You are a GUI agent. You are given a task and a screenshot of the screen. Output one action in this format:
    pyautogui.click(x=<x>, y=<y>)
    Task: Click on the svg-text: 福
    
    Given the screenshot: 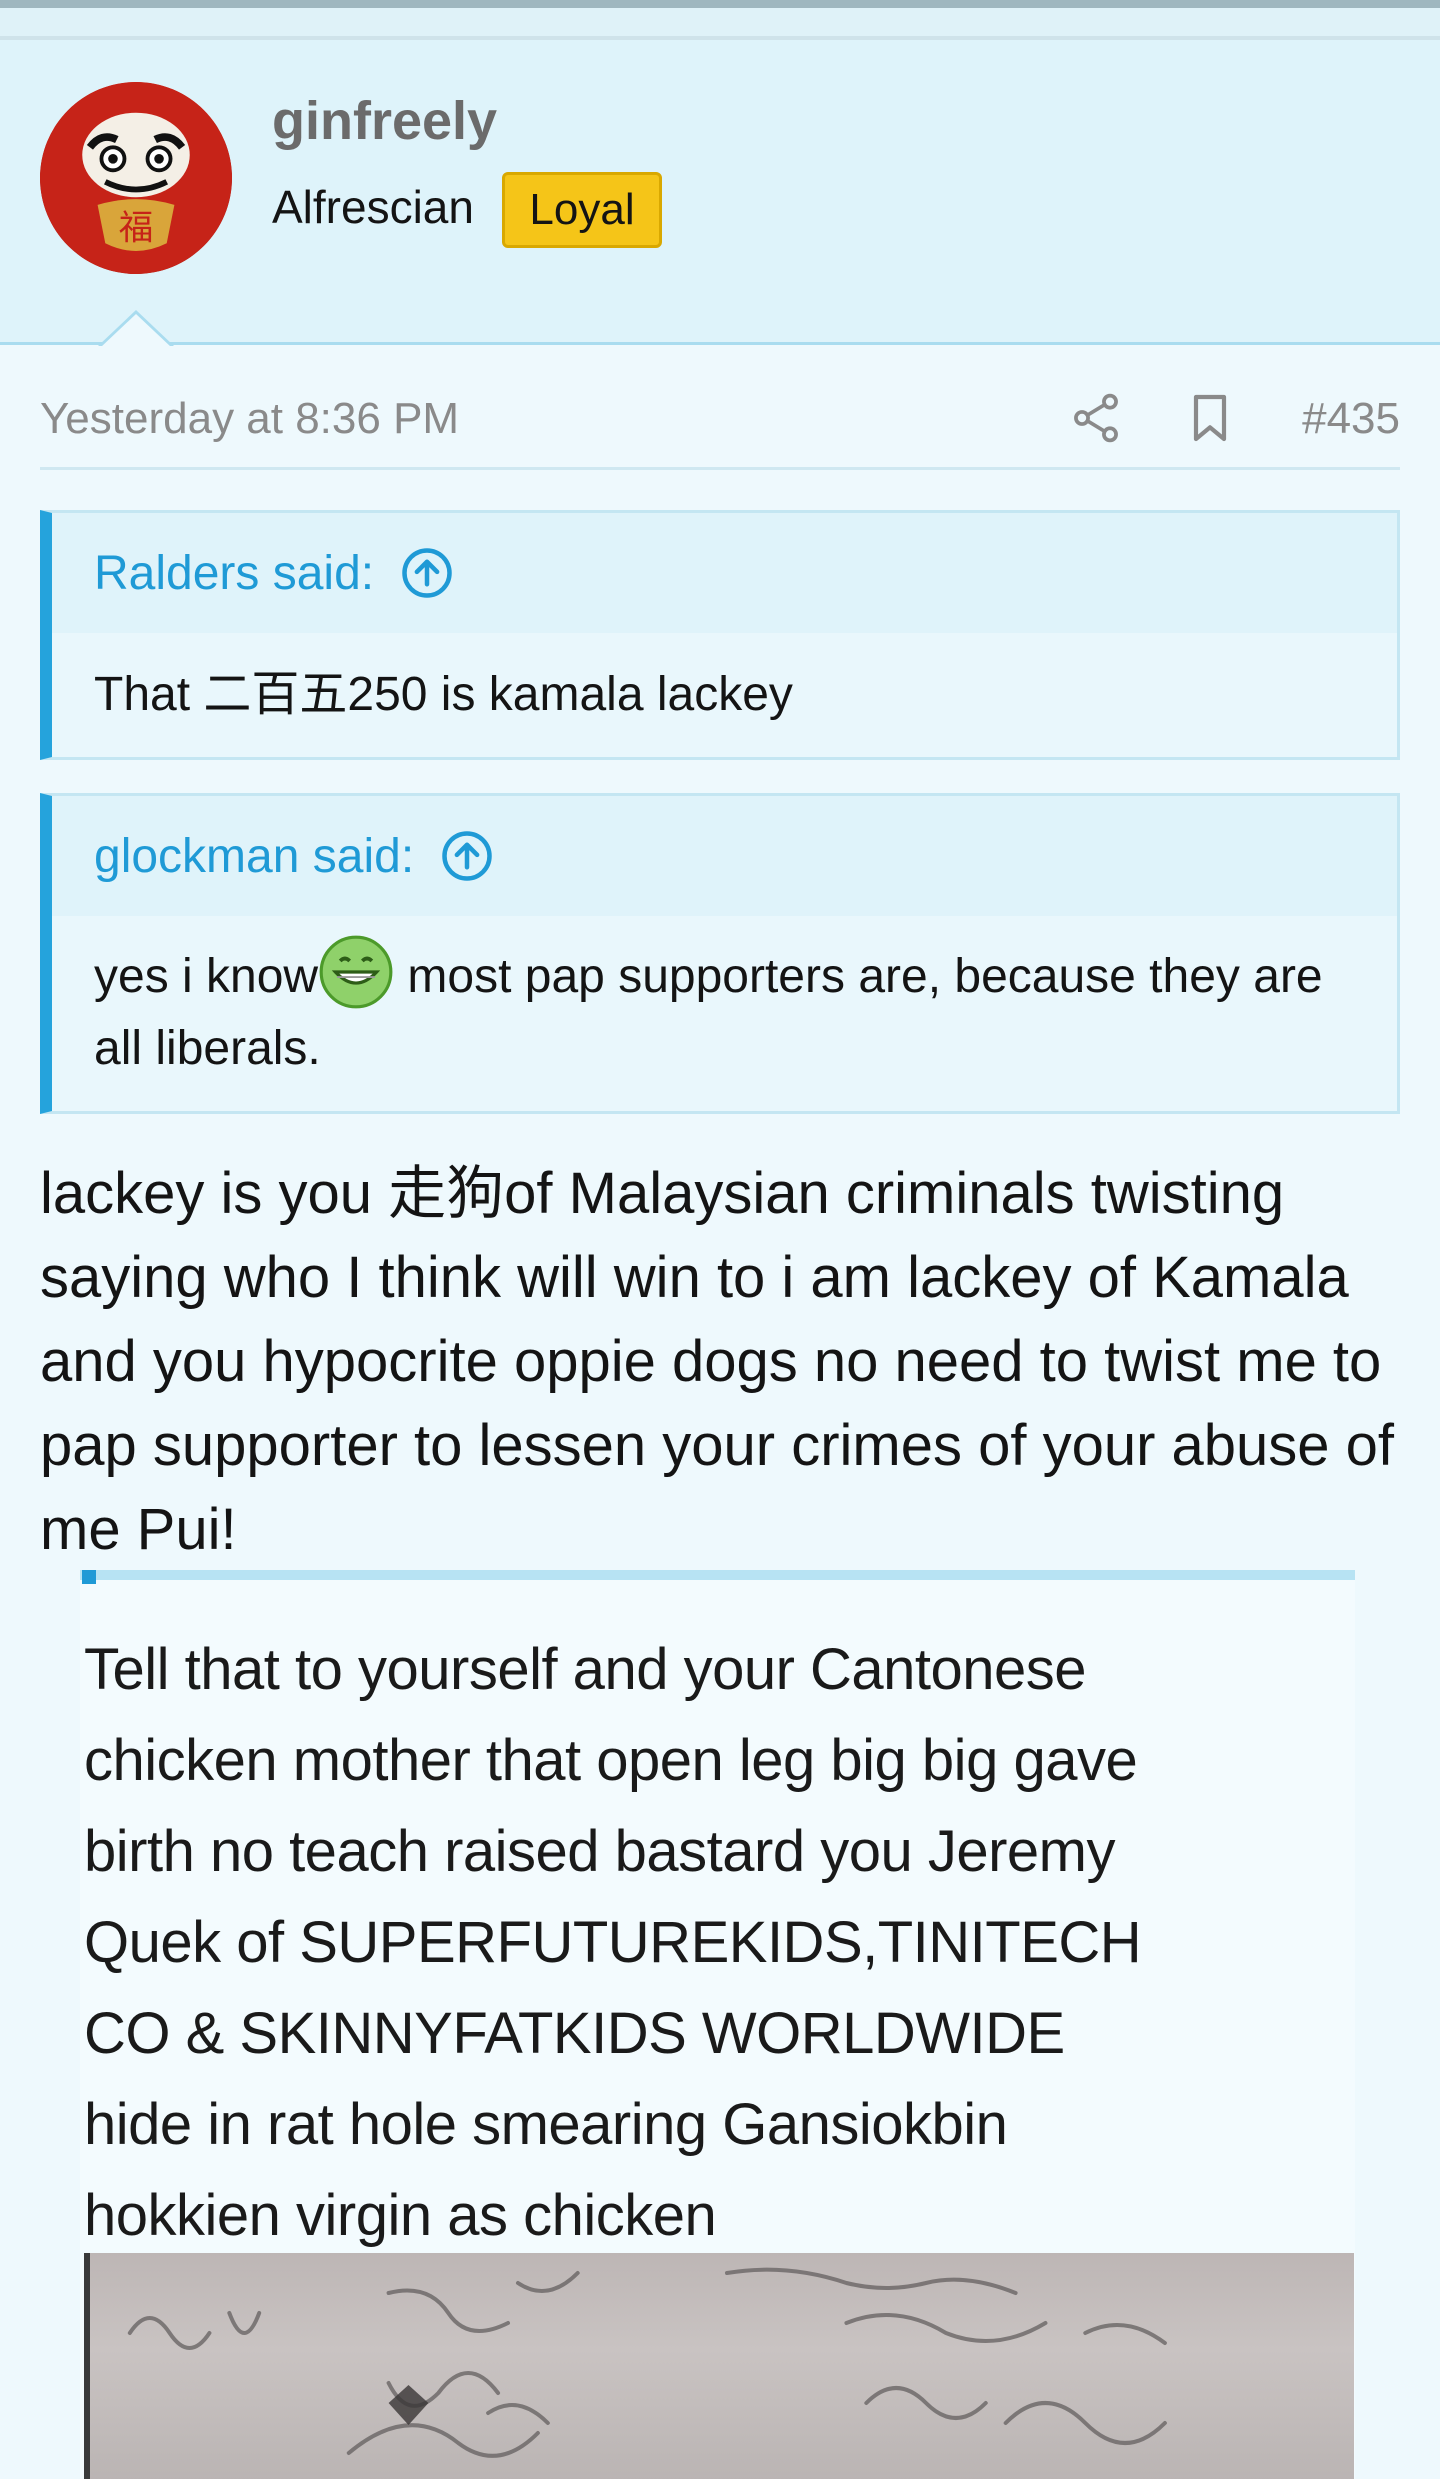 What is the action you would take?
    pyautogui.click(x=136, y=228)
    